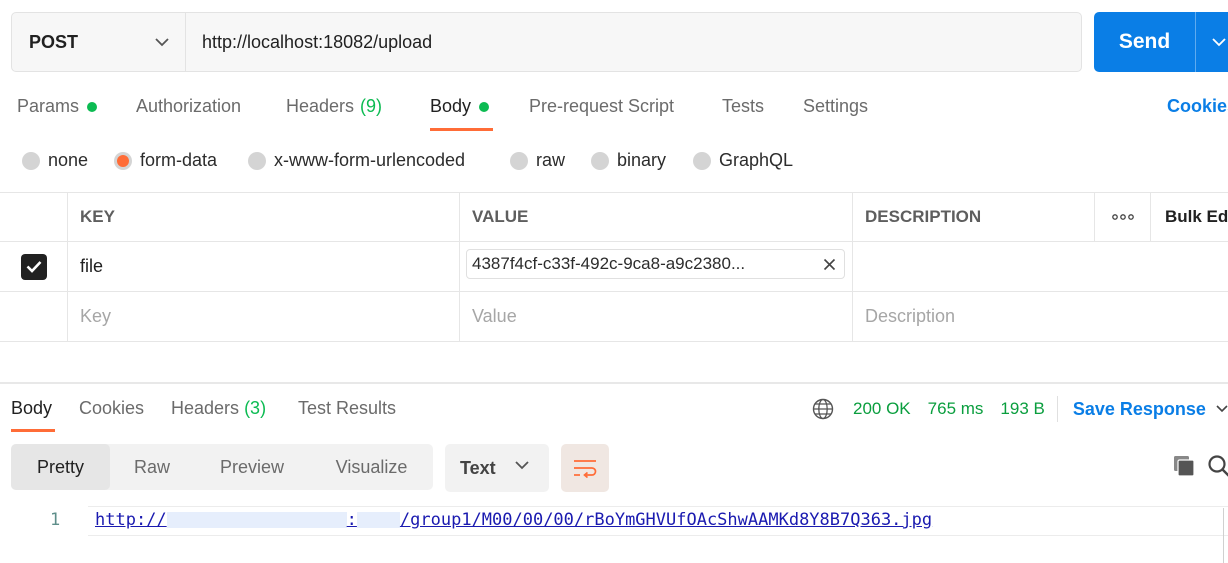  I want to click on wrap-text-icon, so click(585, 469).